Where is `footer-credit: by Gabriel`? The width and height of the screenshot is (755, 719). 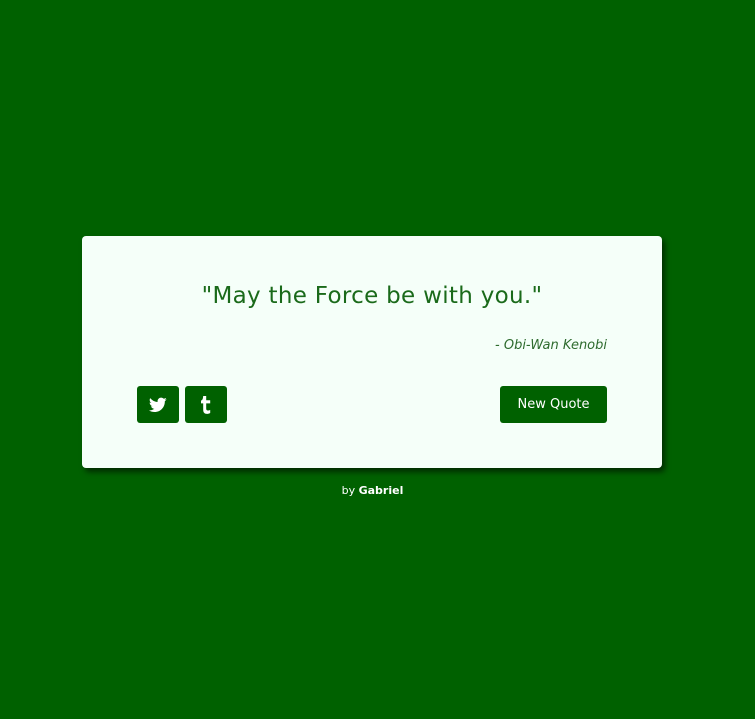 footer-credit: by Gabriel is located at coordinates (372, 490).